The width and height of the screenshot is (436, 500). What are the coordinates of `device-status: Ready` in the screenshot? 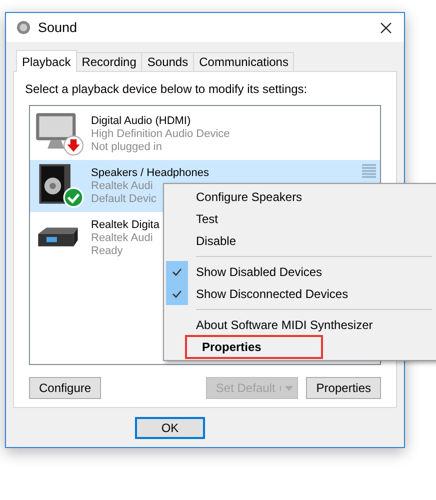 It's located at (107, 251).